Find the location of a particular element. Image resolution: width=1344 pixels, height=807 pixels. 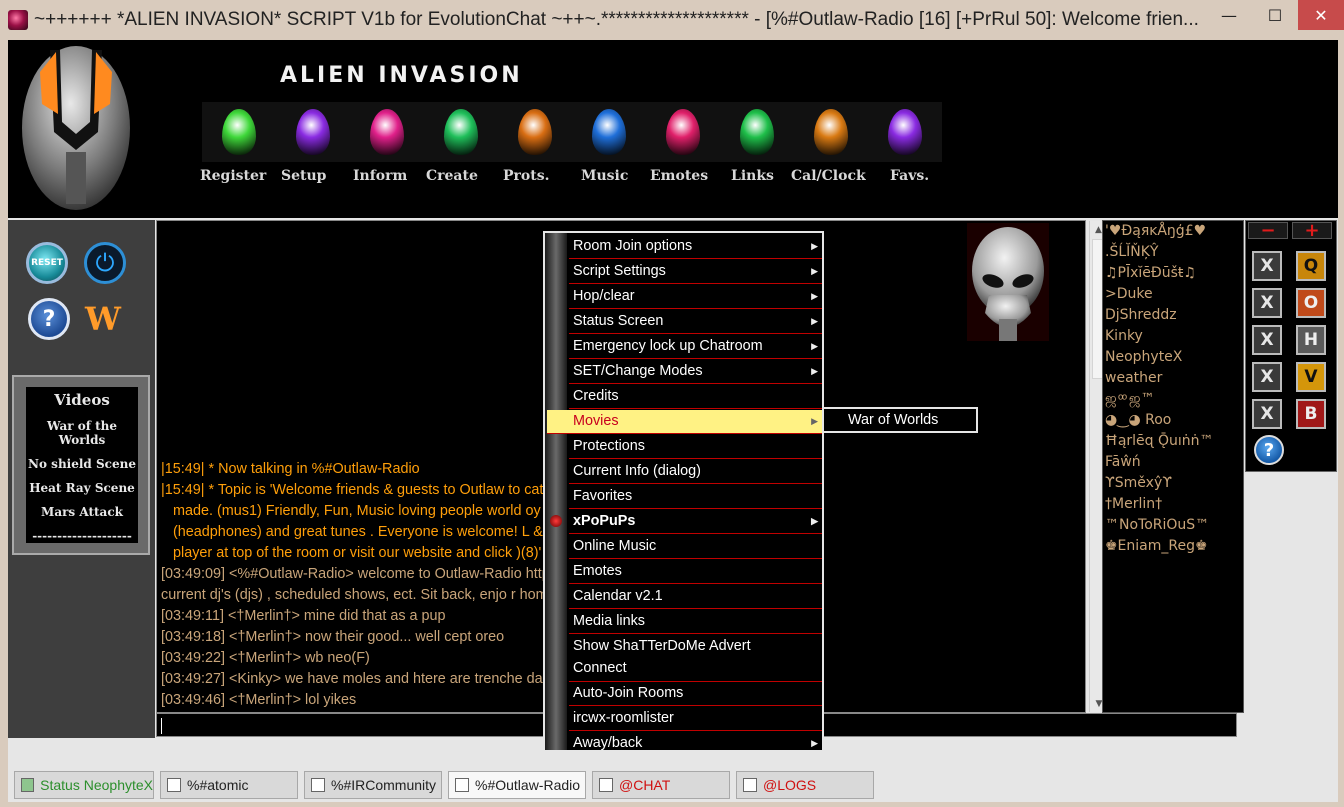

menu-item-label: Show ShaTTerDoMe Advert Connect is located at coordinates (662, 657).